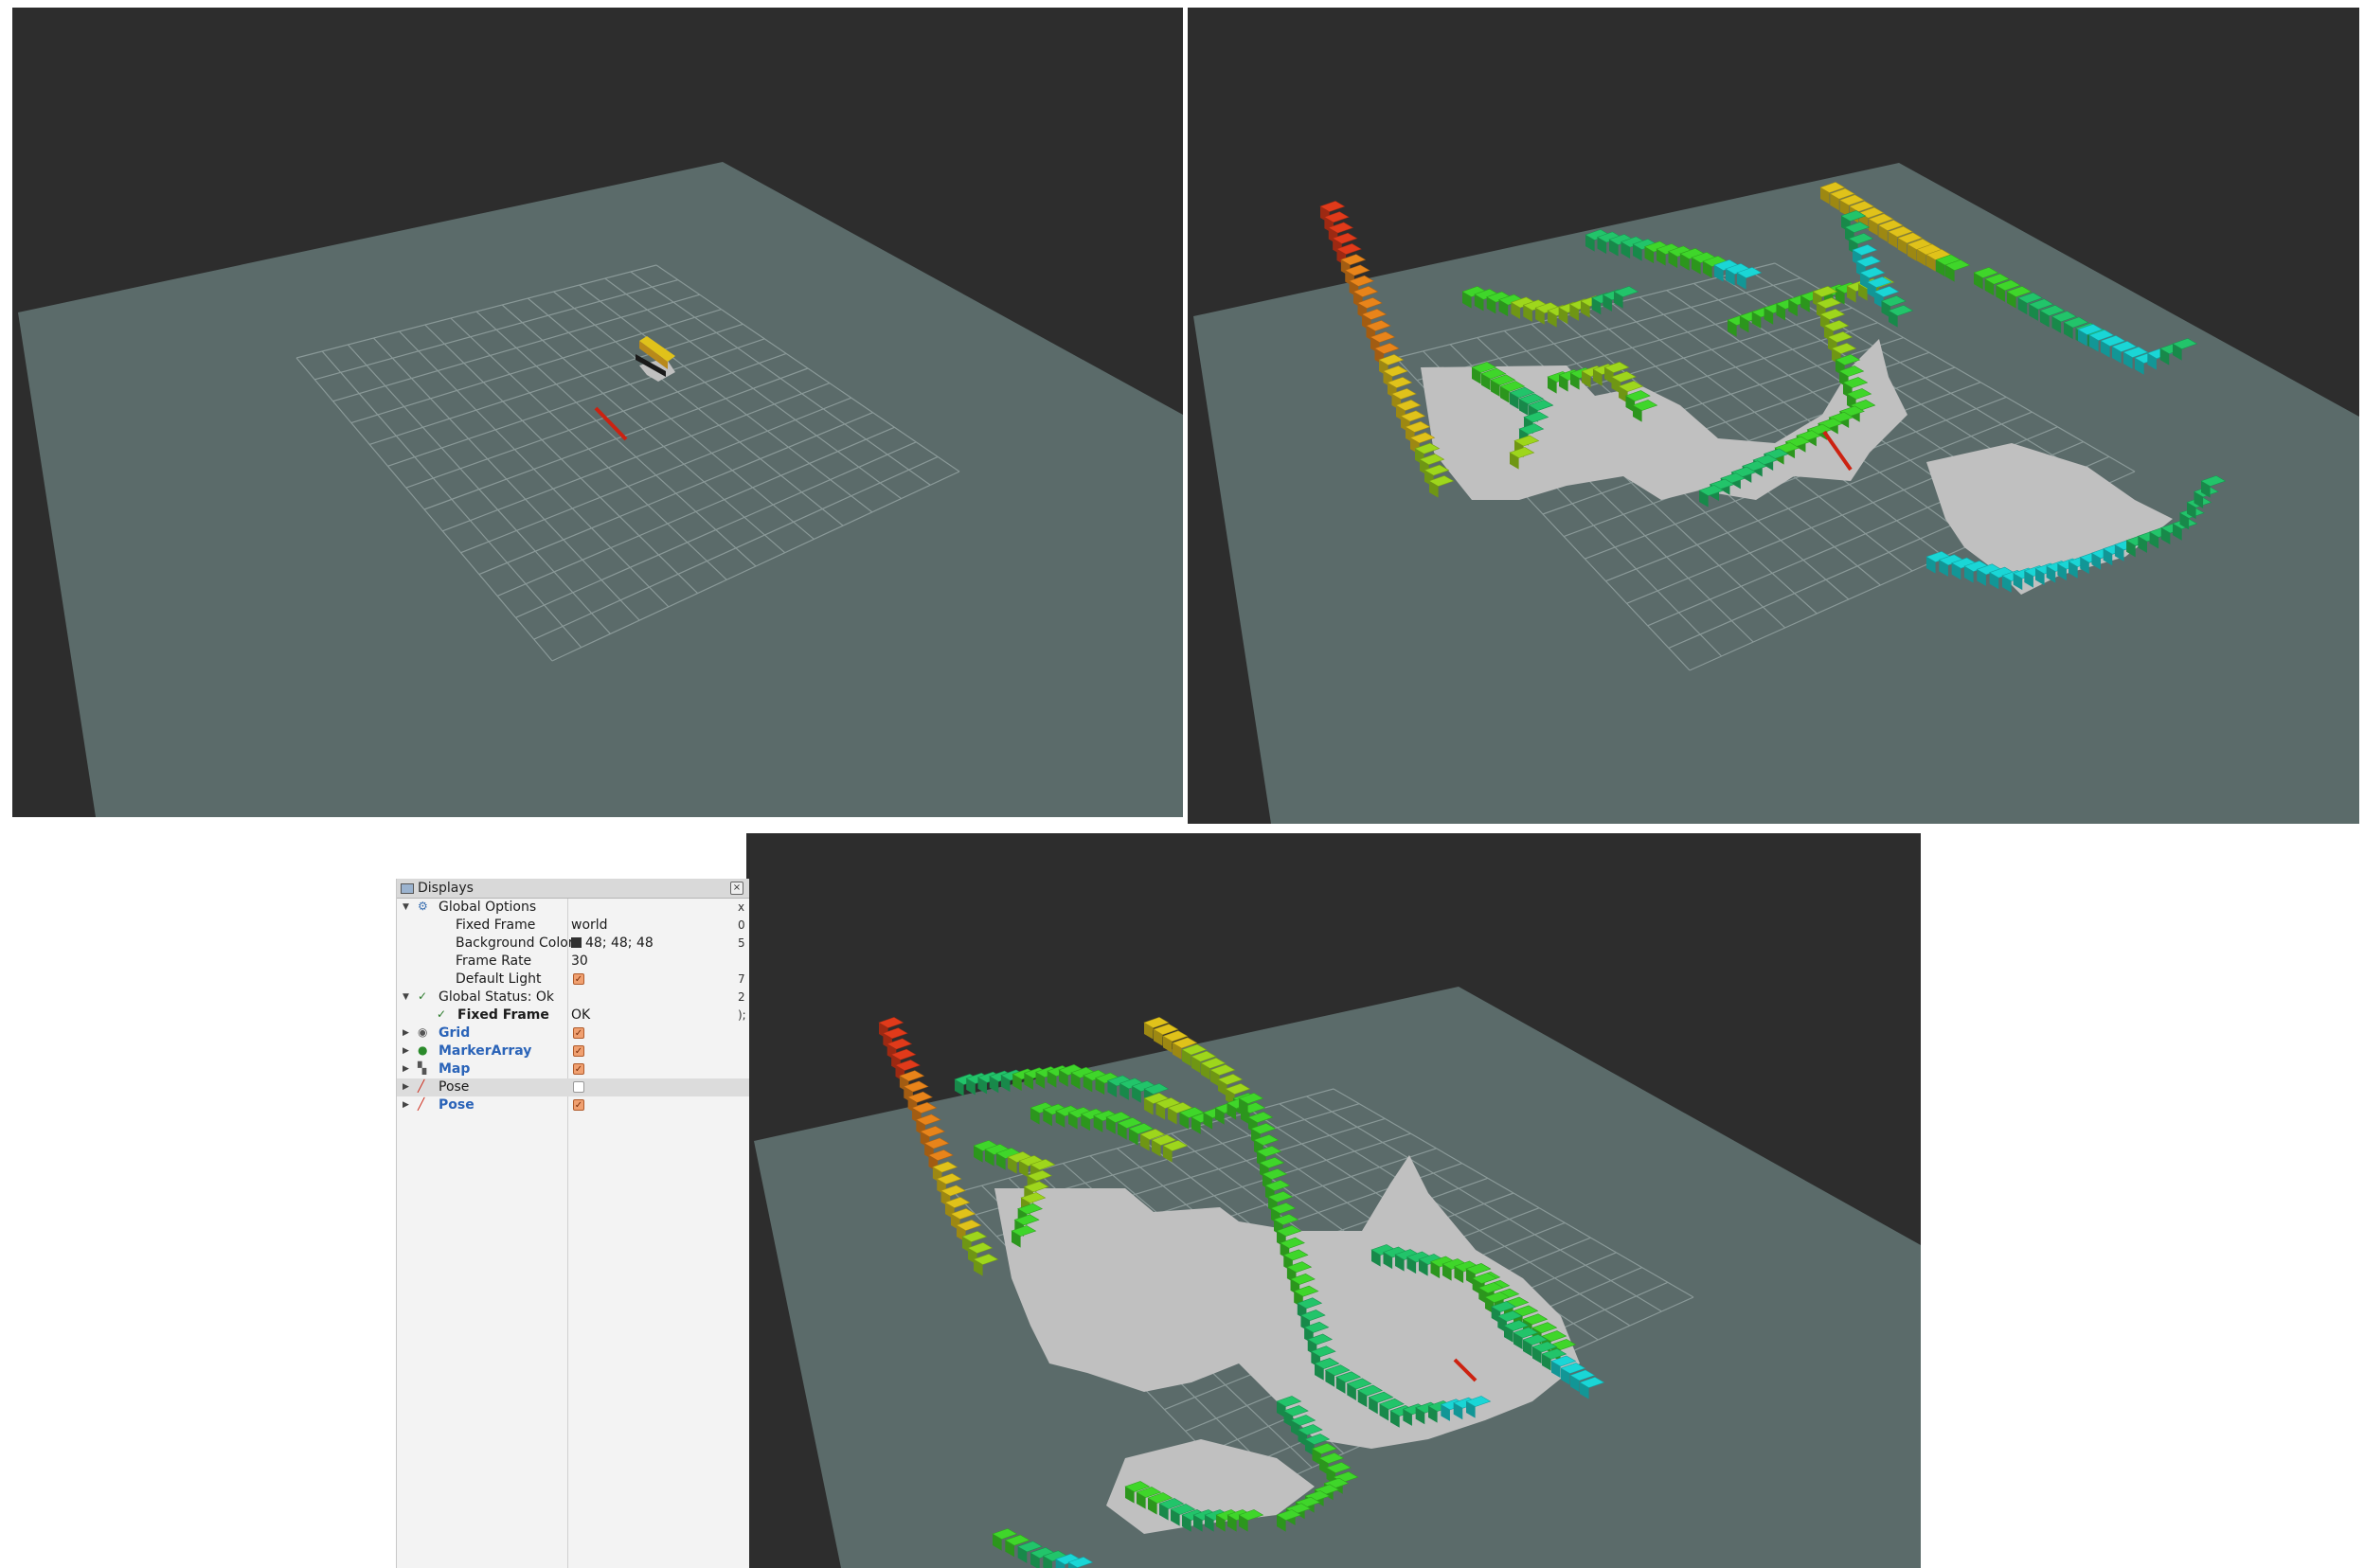  What do you see at coordinates (485, 1051) in the screenshot?
I see `tree-row-label: MarkerArray` at bounding box center [485, 1051].